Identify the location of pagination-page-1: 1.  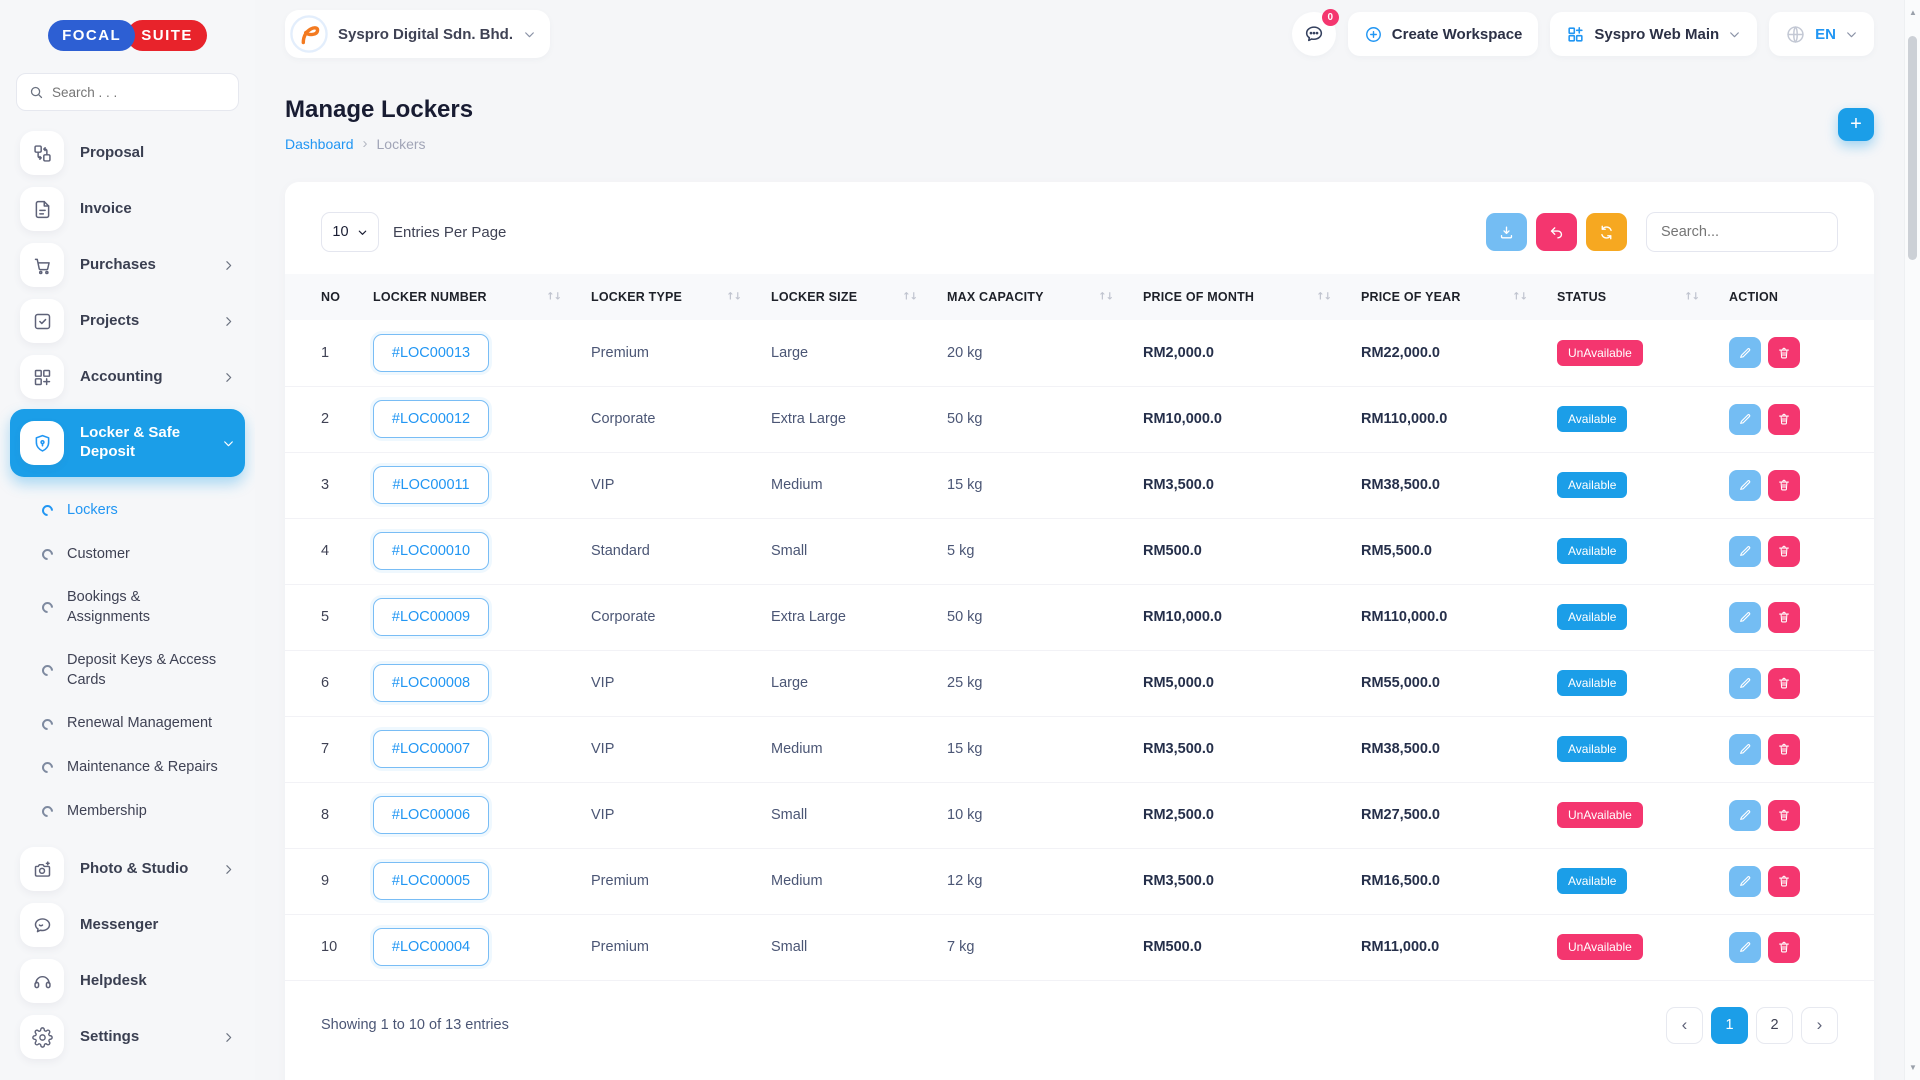
(1729, 1025).